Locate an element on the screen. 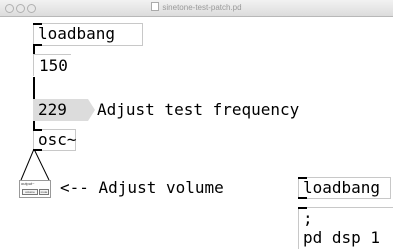  frequency-number-box: 229 is located at coordinates (64, 110).